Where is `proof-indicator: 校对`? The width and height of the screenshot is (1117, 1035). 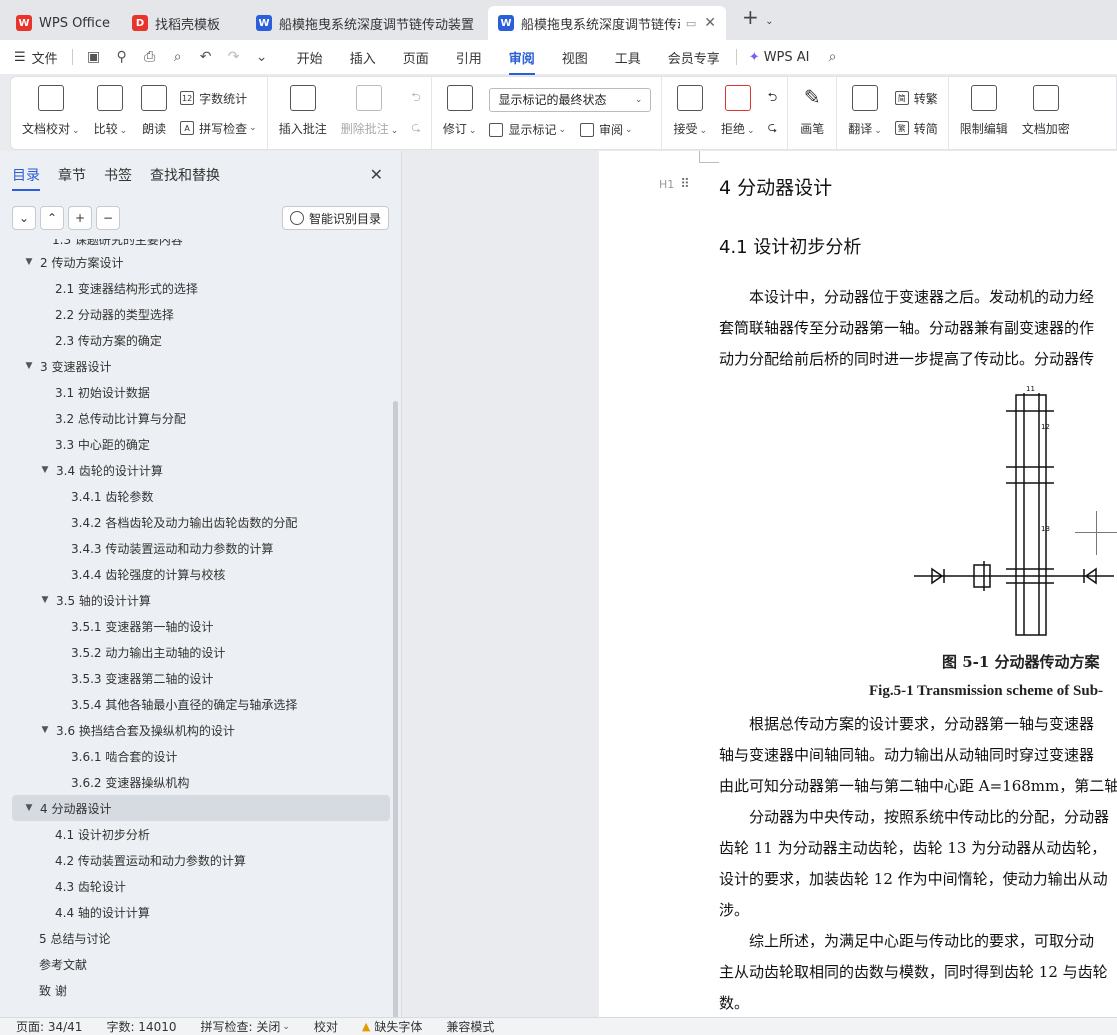
proof-indicator: 校对 is located at coordinates (326, 1026).